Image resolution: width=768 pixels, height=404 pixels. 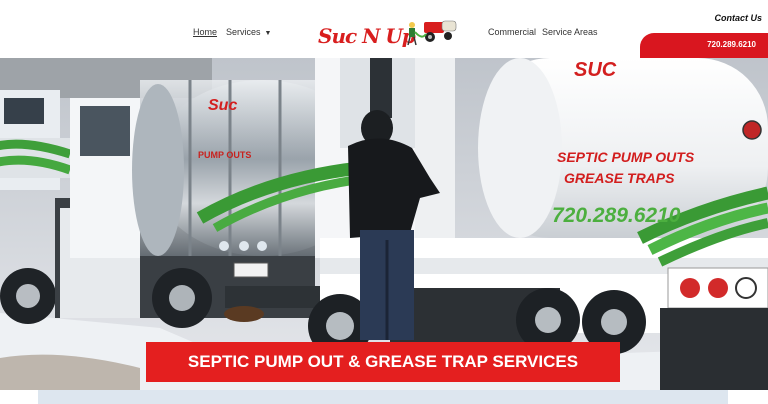 What do you see at coordinates (383, 397) in the screenshot?
I see `content-strip` at bounding box center [383, 397].